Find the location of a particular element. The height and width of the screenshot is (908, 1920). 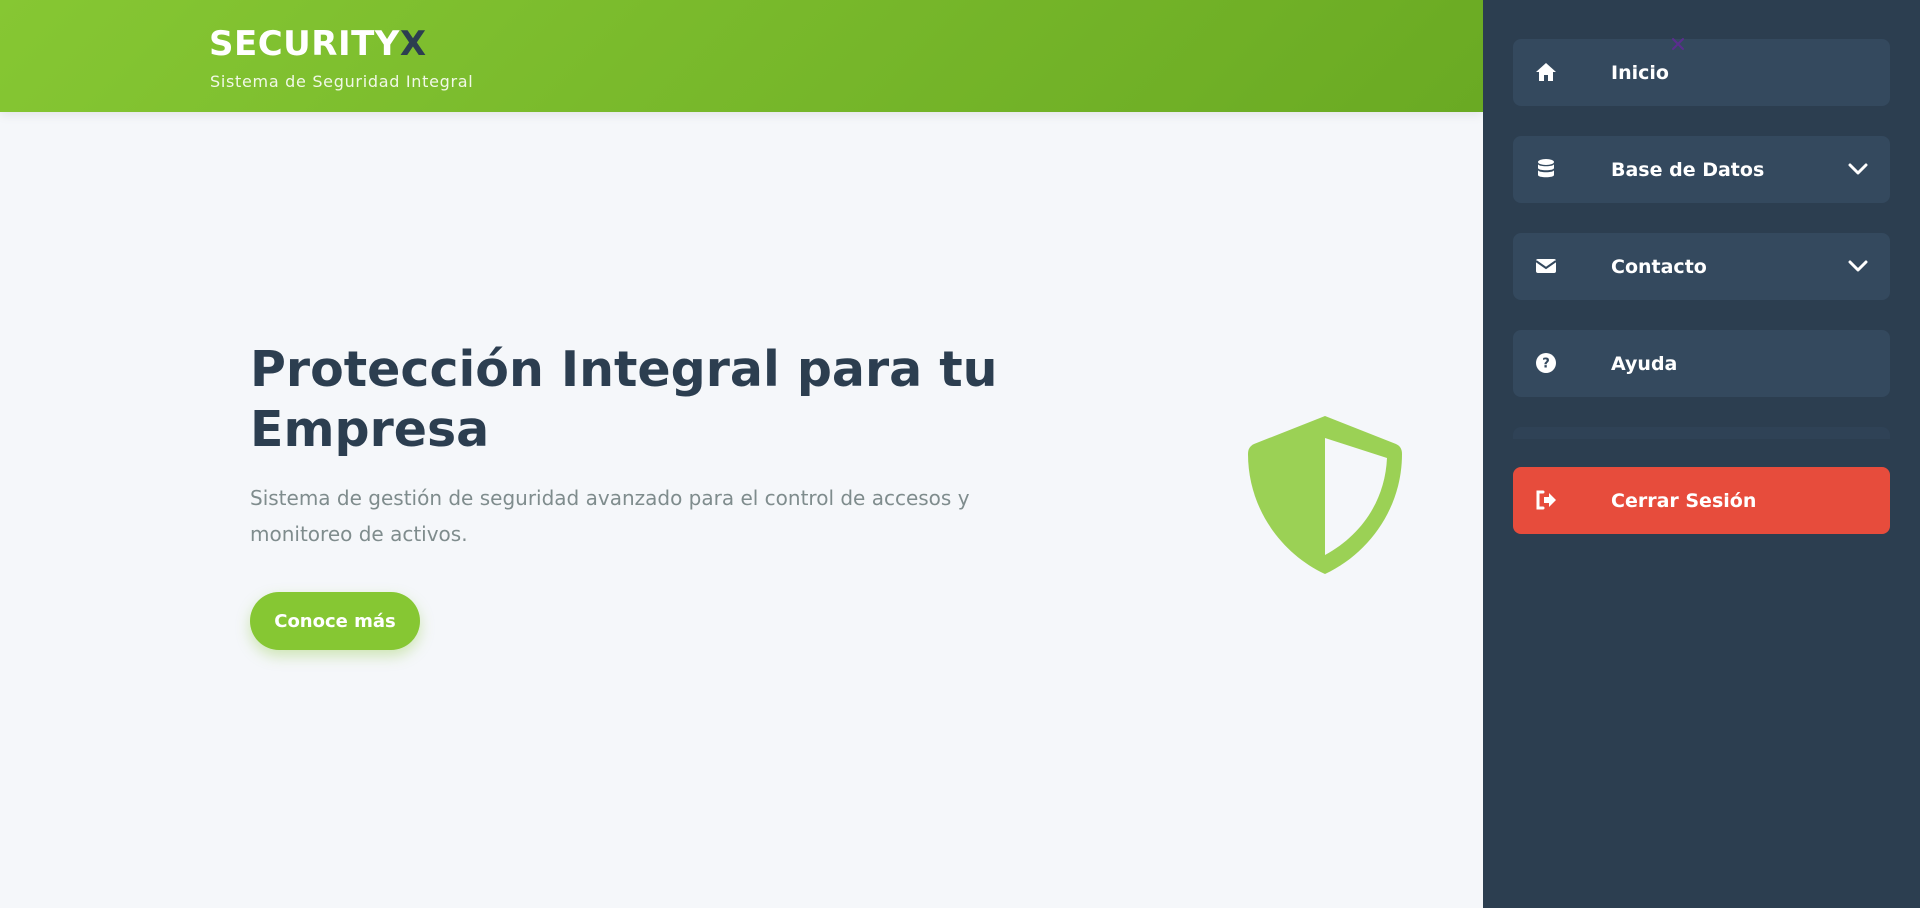

question-circle-icon: ? is located at coordinates (1546, 363).